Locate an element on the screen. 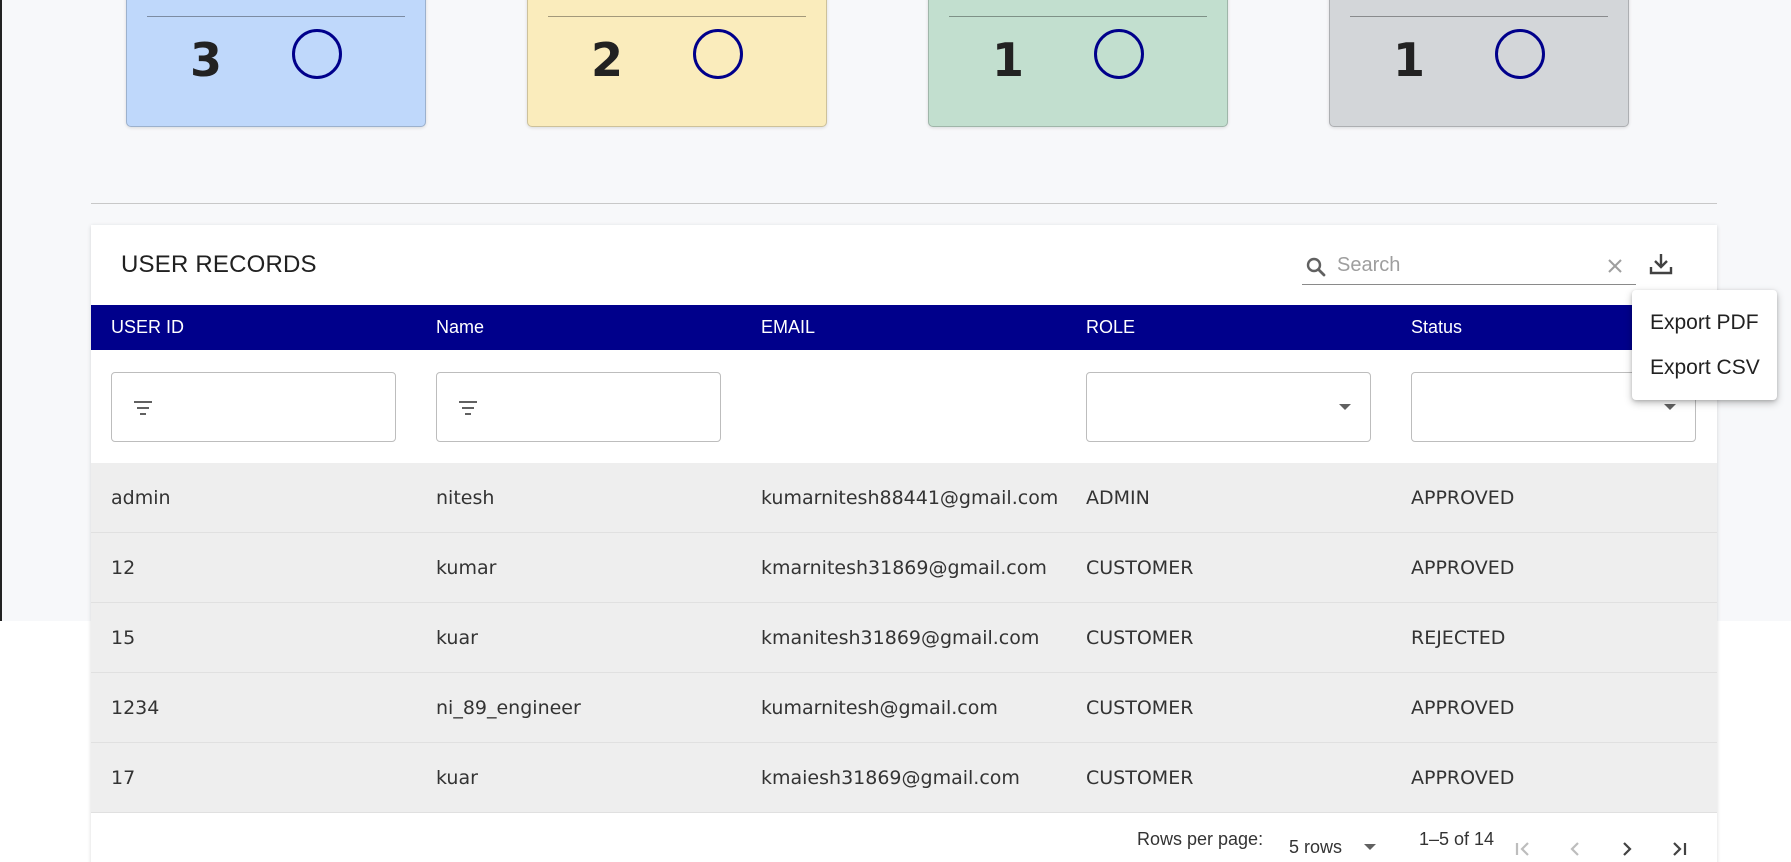 This screenshot has height=862, width=1791. column-header-user-id: USER ID is located at coordinates (147, 327).